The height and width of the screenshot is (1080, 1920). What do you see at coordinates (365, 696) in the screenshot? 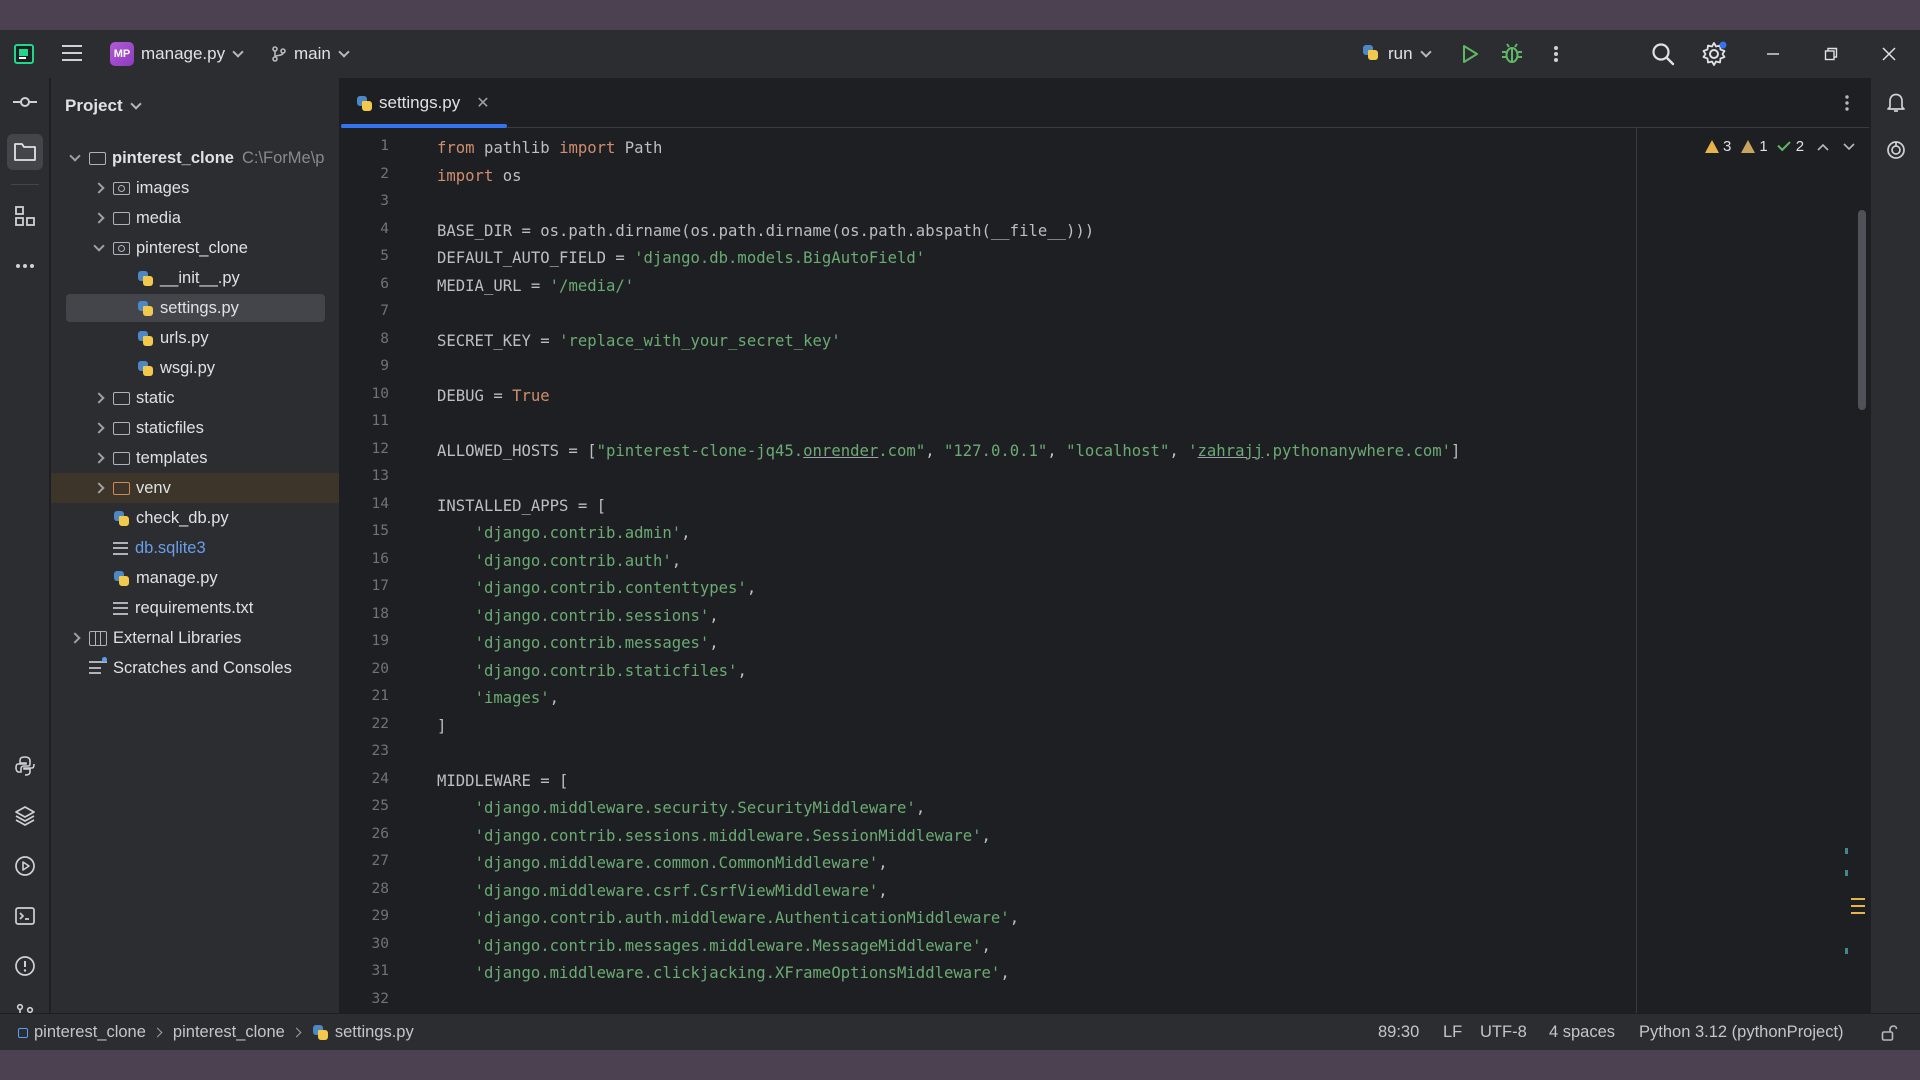
I see `line-number: 21` at bounding box center [365, 696].